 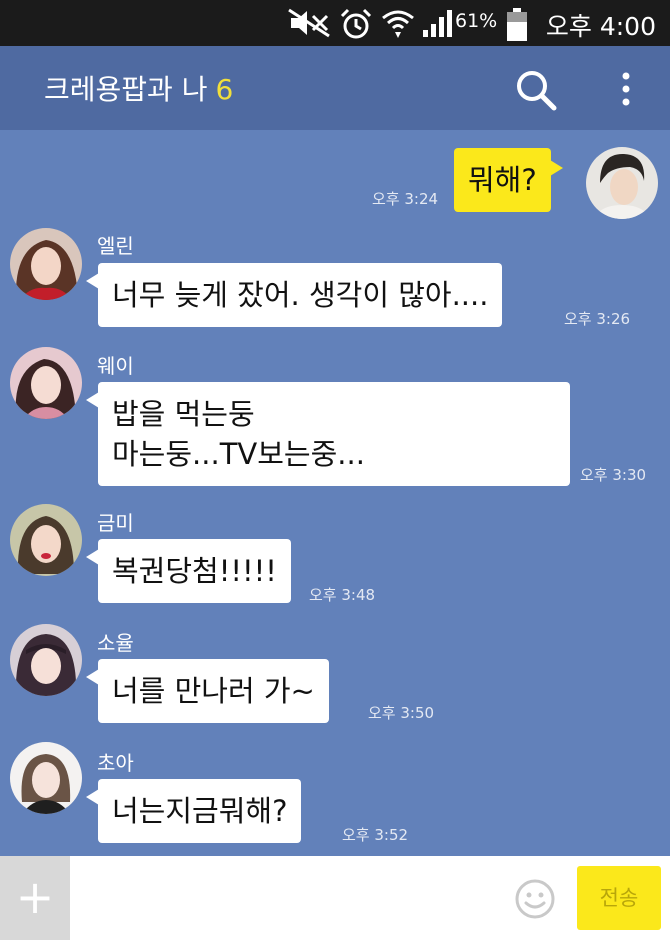 What do you see at coordinates (115, 763) in the screenshot?
I see `sender-name: 초아` at bounding box center [115, 763].